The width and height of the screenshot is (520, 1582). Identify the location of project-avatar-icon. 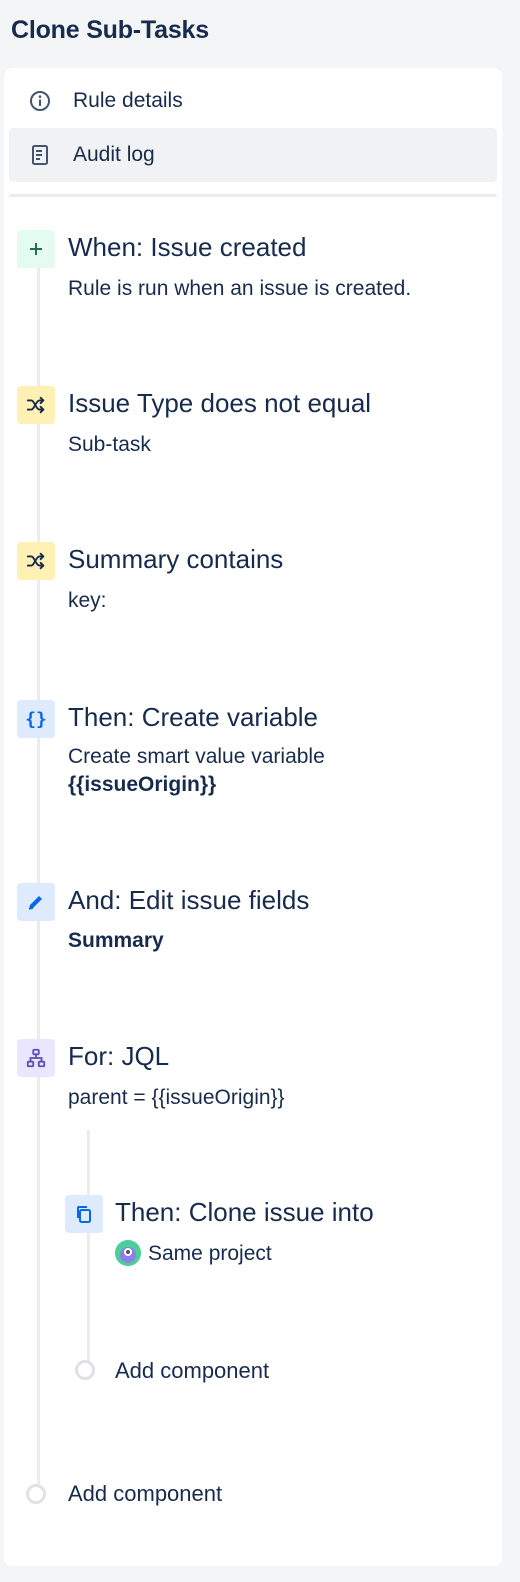
(128, 1253).